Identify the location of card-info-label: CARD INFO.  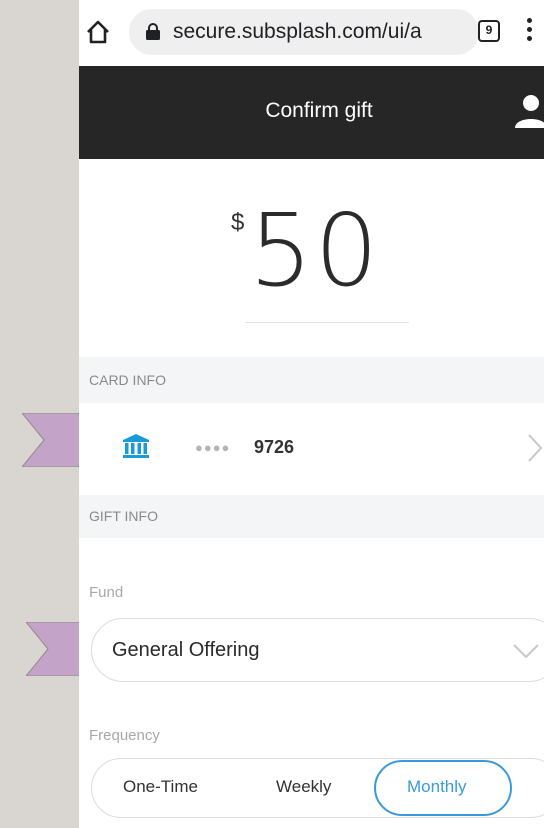
(127, 380).